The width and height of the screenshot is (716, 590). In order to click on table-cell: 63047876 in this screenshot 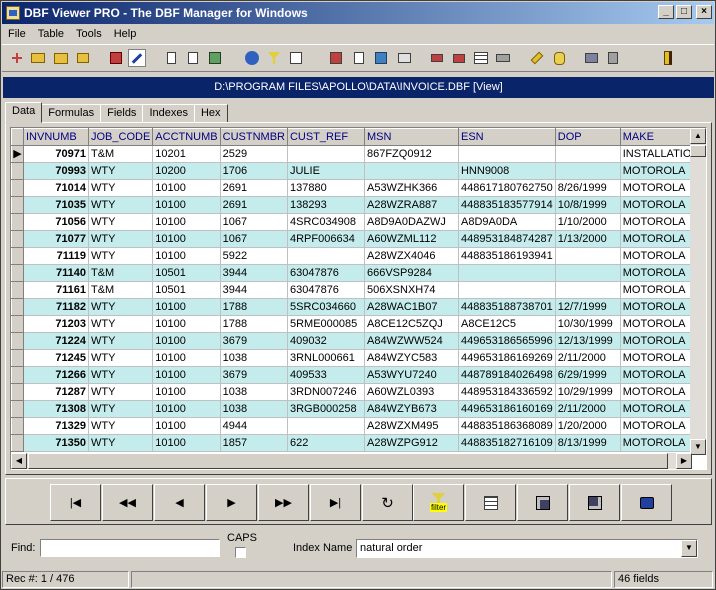, I will do `click(326, 273)`.